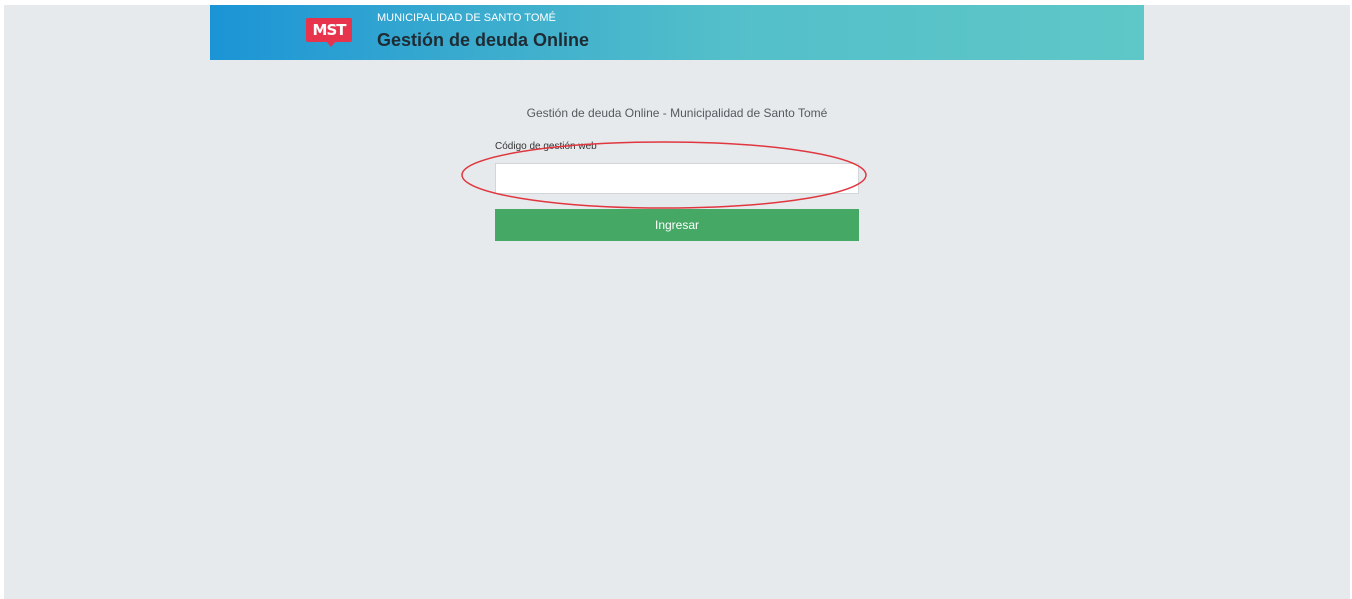 This screenshot has width=1352, height=599. I want to click on code-input, so click(677, 178).